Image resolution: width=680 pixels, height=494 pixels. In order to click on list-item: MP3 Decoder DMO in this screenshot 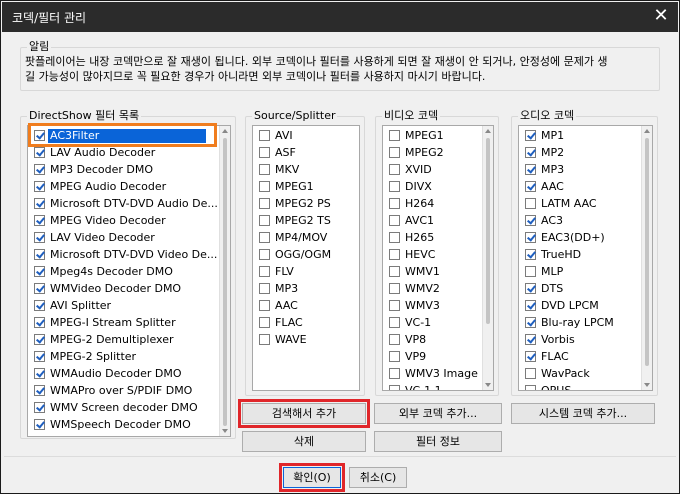, I will do `click(124, 170)`.